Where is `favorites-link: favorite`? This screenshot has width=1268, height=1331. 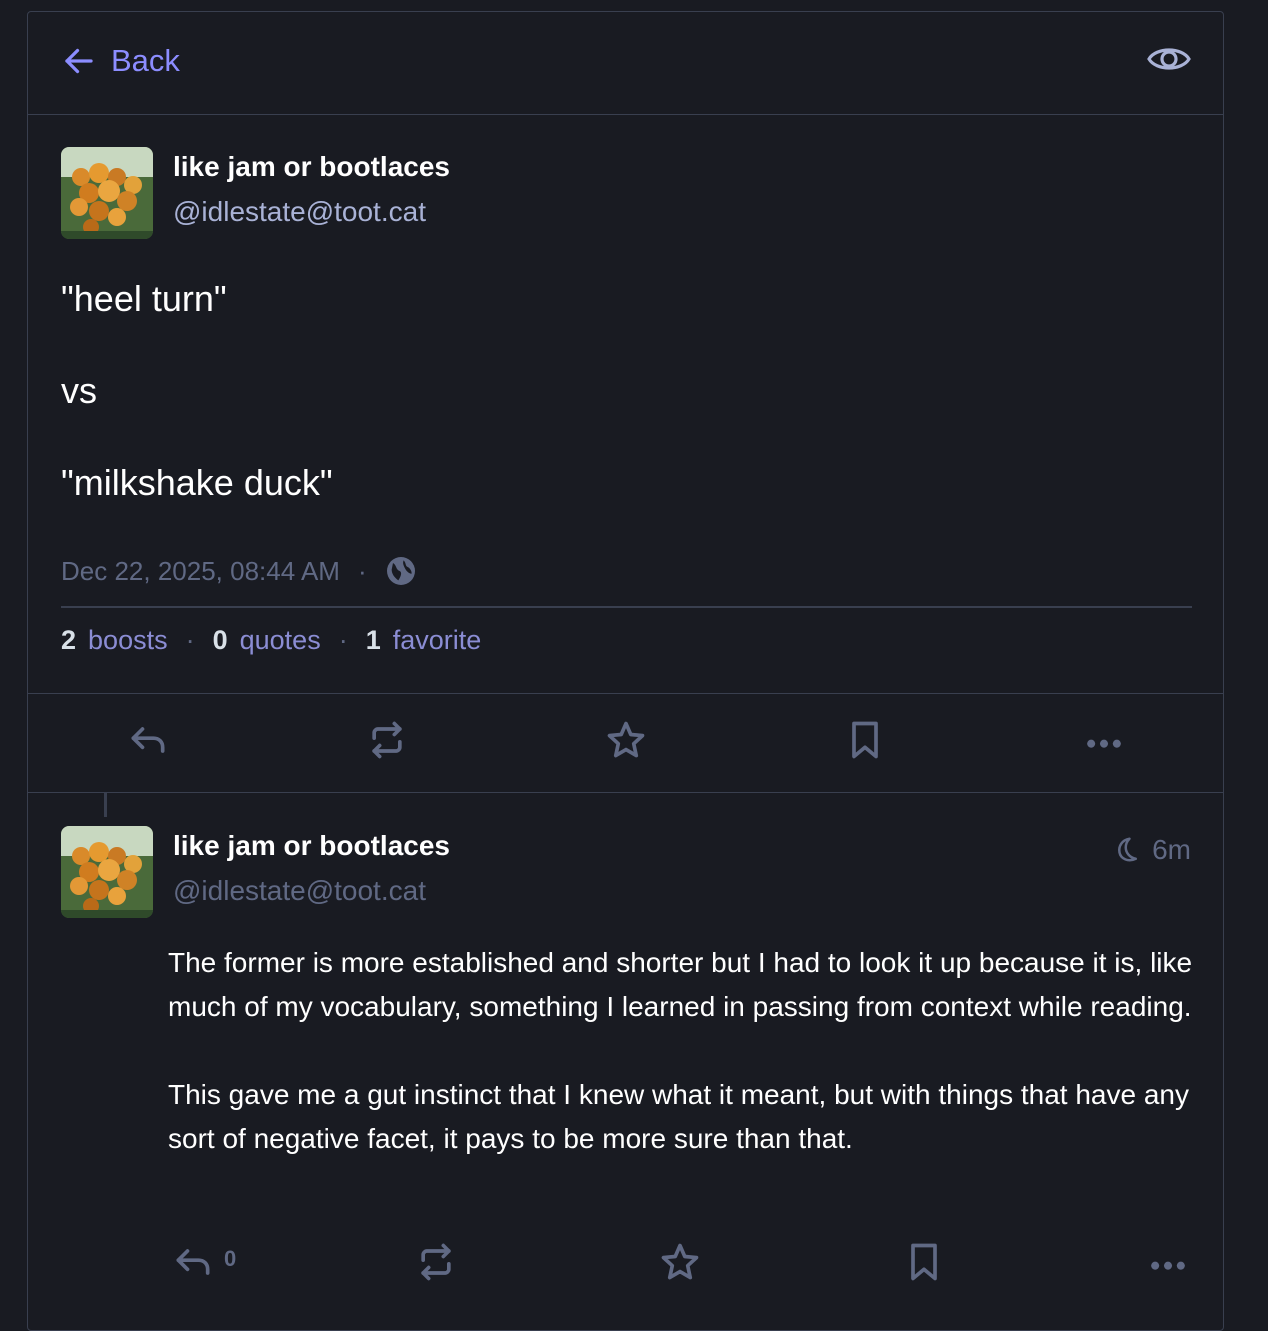
favorites-link: favorite is located at coordinates (437, 640).